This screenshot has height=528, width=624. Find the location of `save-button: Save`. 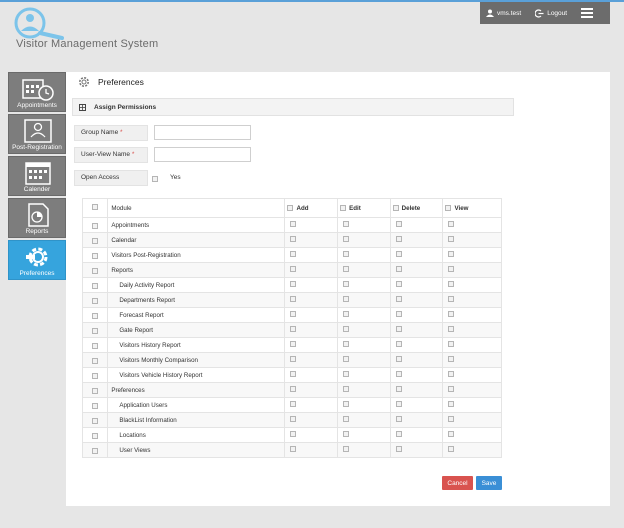

save-button: Save is located at coordinates (489, 483).